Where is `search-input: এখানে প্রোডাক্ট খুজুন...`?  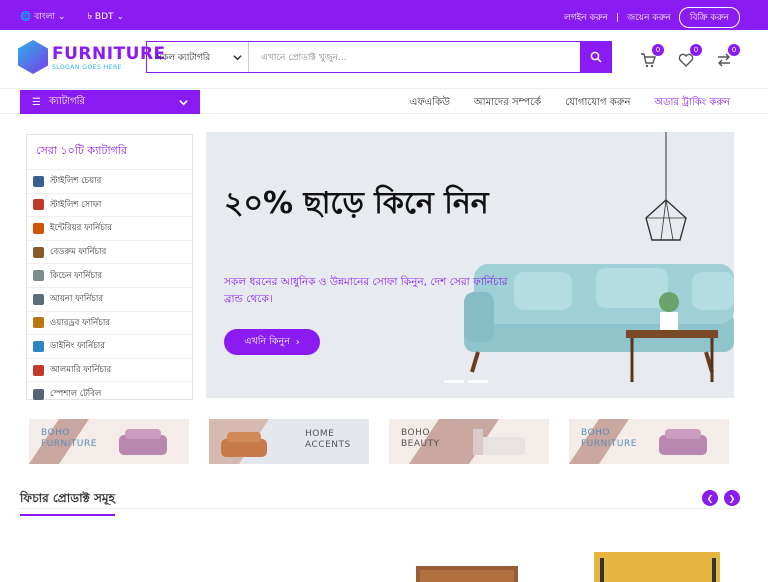
search-input: এখানে প্রোডাক্ট খুজুন... is located at coordinates (414, 57).